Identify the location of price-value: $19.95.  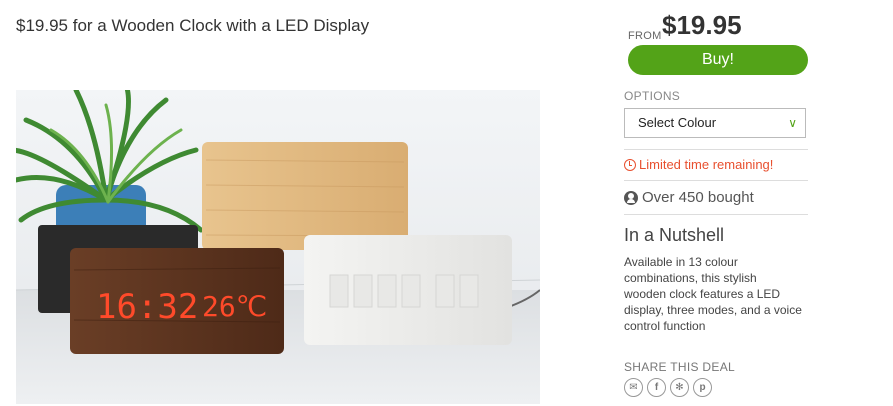
(702, 25).